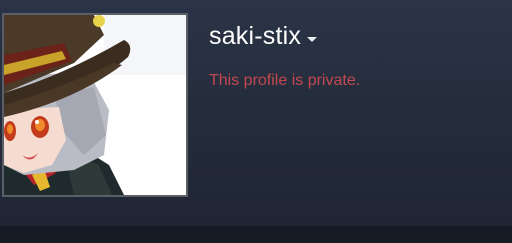  What do you see at coordinates (256, 234) in the screenshot?
I see `profile-content-band` at bounding box center [256, 234].